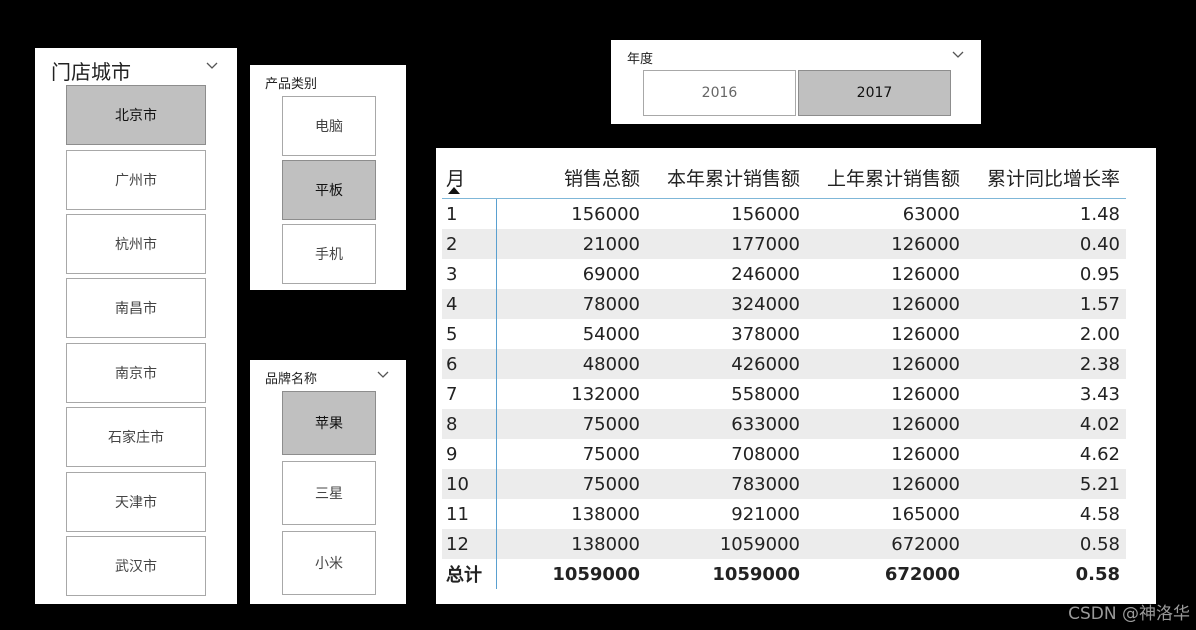 The image size is (1196, 630). I want to click on cell-ytd-sales: 558000, so click(765, 394).